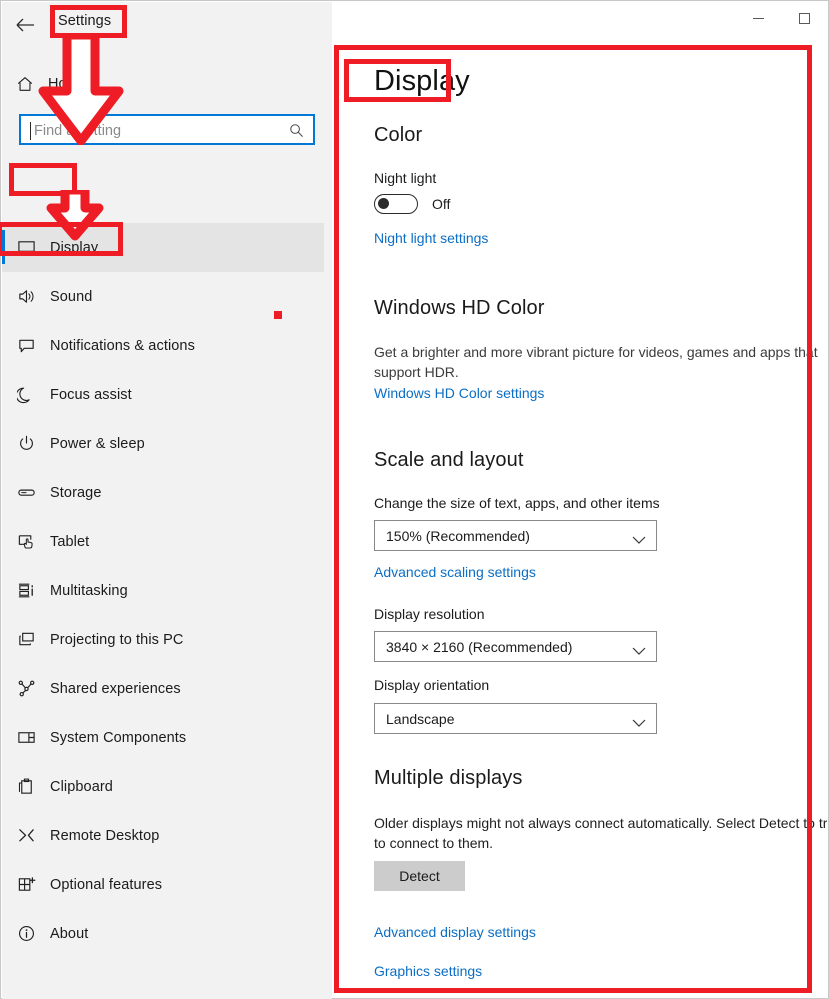 This screenshot has height=999, width=829. Describe the element at coordinates (163, 541) in the screenshot. I see `sidebar-item-tablet: Tablet` at that location.